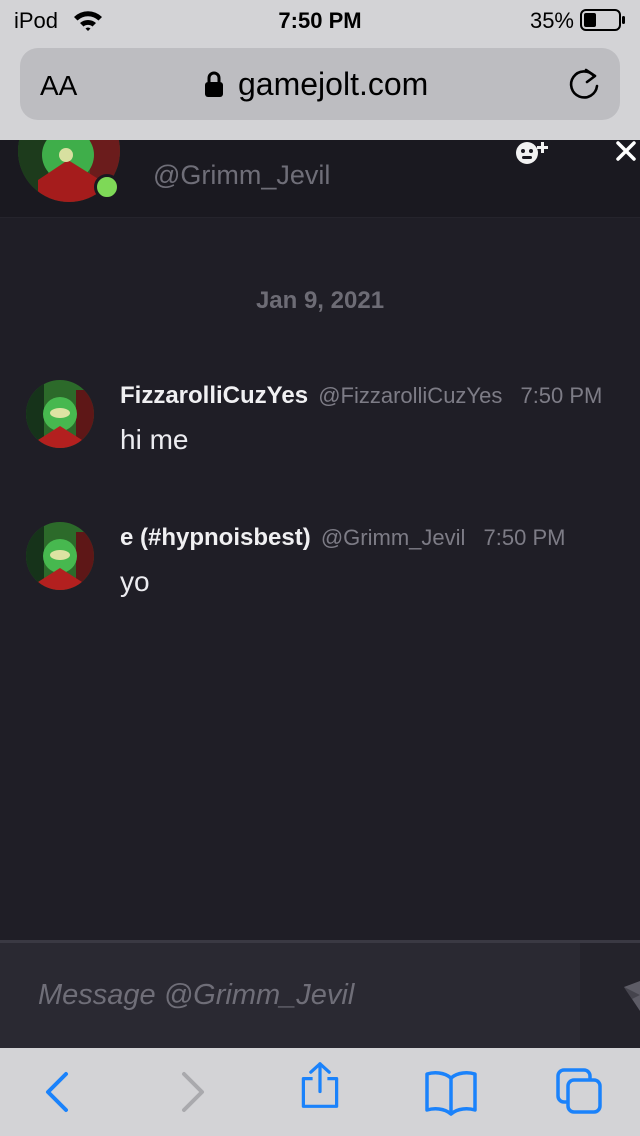  What do you see at coordinates (290, 995) in the screenshot?
I see `message-input` at bounding box center [290, 995].